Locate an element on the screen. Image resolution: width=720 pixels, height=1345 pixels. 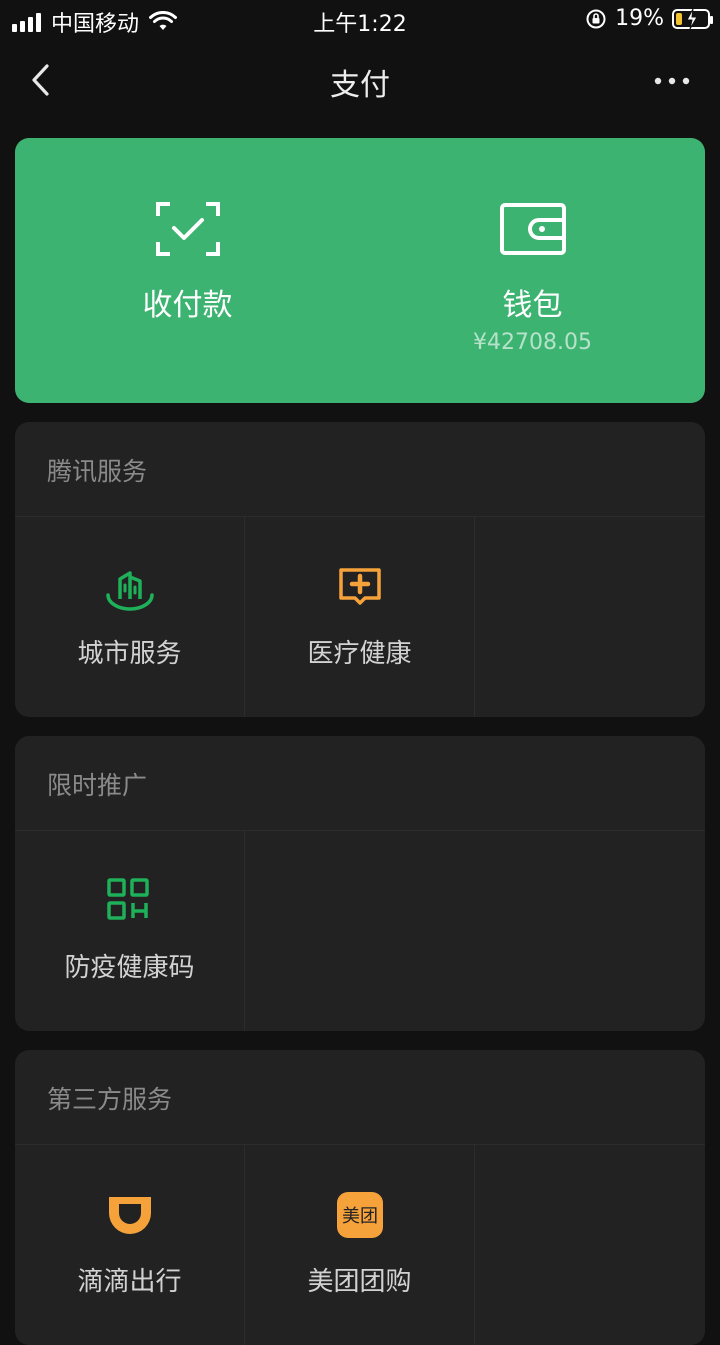
section-title: 腾讯服务 is located at coordinates (97, 471).